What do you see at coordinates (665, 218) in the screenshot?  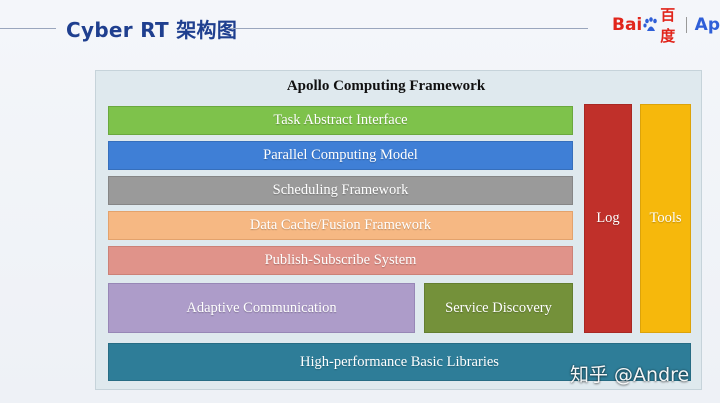 I see `side-tools: Tools` at bounding box center [665, 218].